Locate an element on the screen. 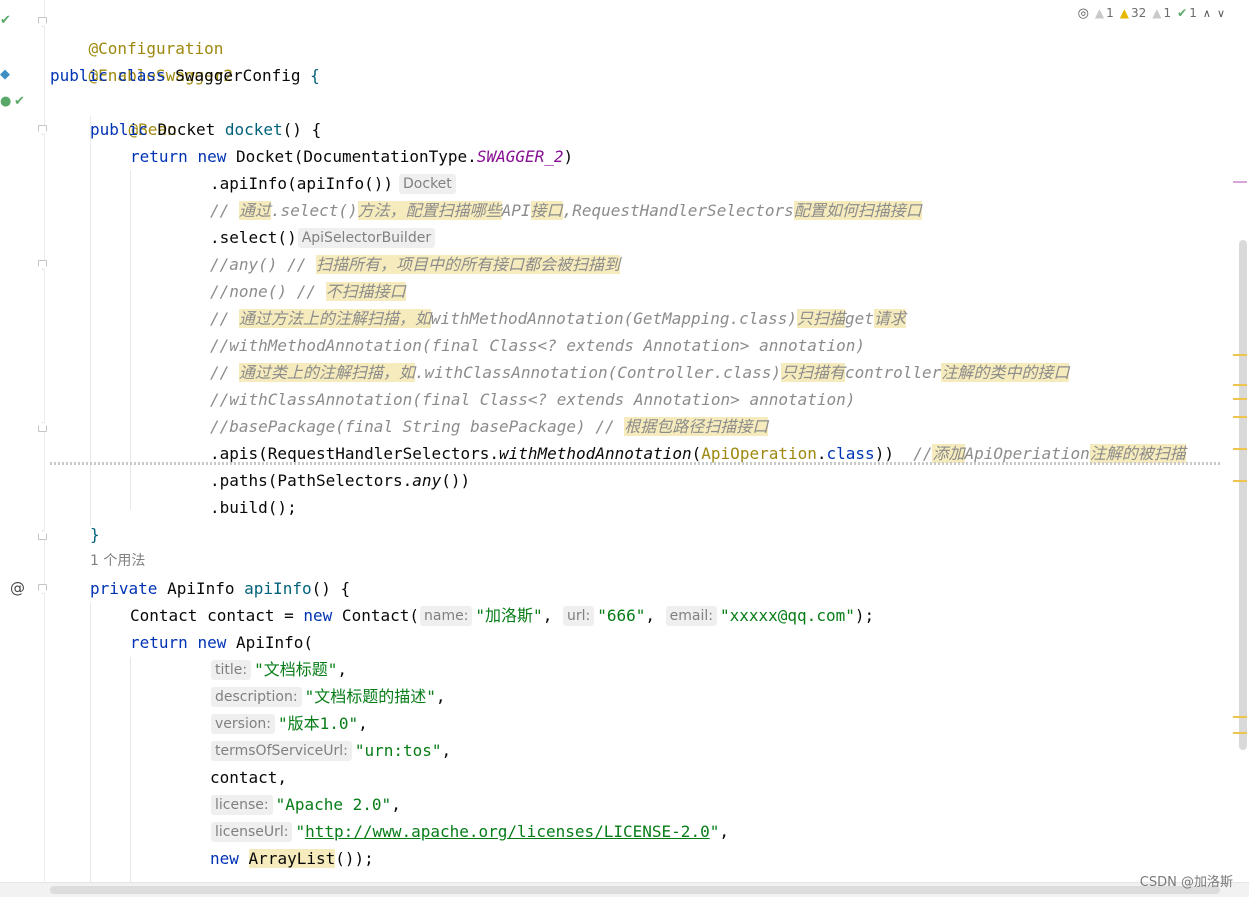 The width and height of the screenshot is (1249, 897). code-line: license: "Apache 2.0", is located at coordinates (305, 804).